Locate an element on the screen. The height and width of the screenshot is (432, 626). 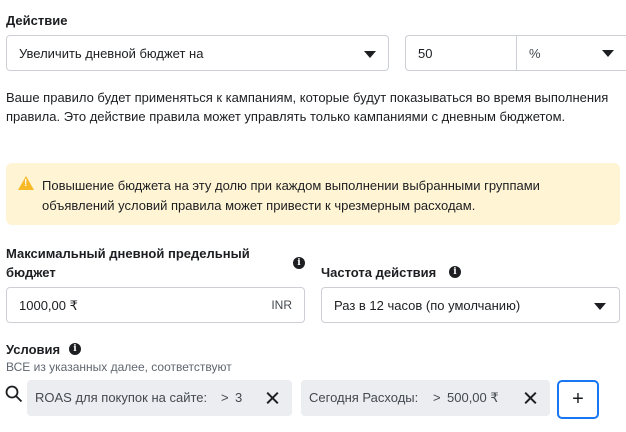
add-condition-button: + is located at coordinates (578, 399).